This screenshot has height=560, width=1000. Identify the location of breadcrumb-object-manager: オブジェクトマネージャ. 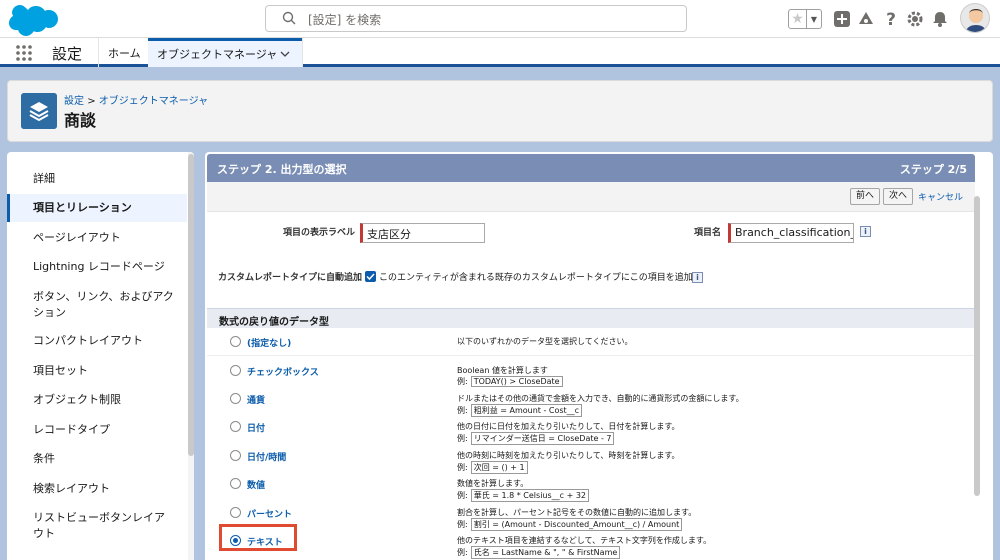
(153, 101).